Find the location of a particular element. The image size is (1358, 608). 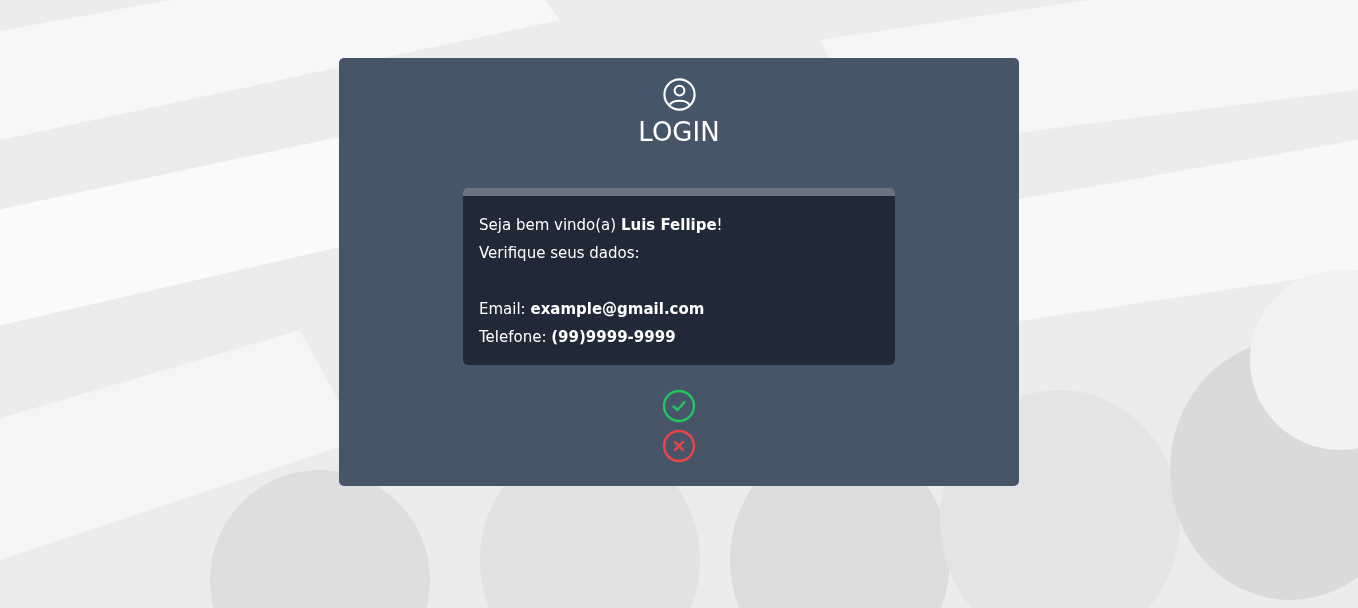

cancel-button is located at coordinates (679, 446).